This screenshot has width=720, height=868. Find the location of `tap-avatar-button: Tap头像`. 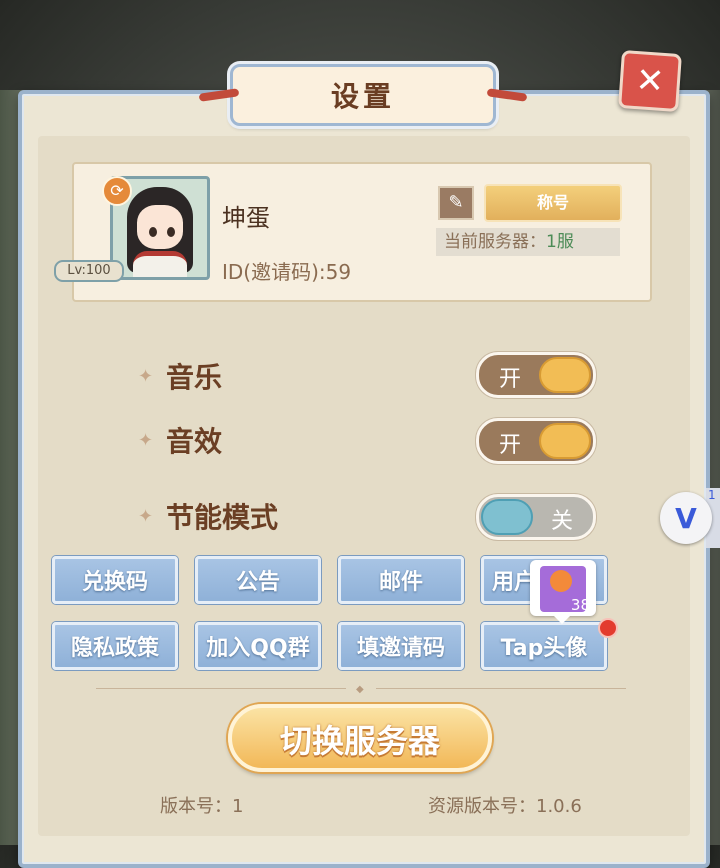

tap-avatar-button: Tap头像 is located at coordinates (544, 646).